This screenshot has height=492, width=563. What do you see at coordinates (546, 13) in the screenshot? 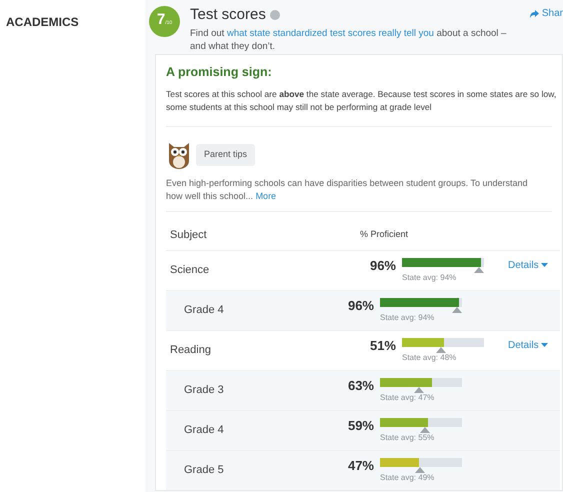
I see `share-button: Shar` at bounding box center [546, 13].